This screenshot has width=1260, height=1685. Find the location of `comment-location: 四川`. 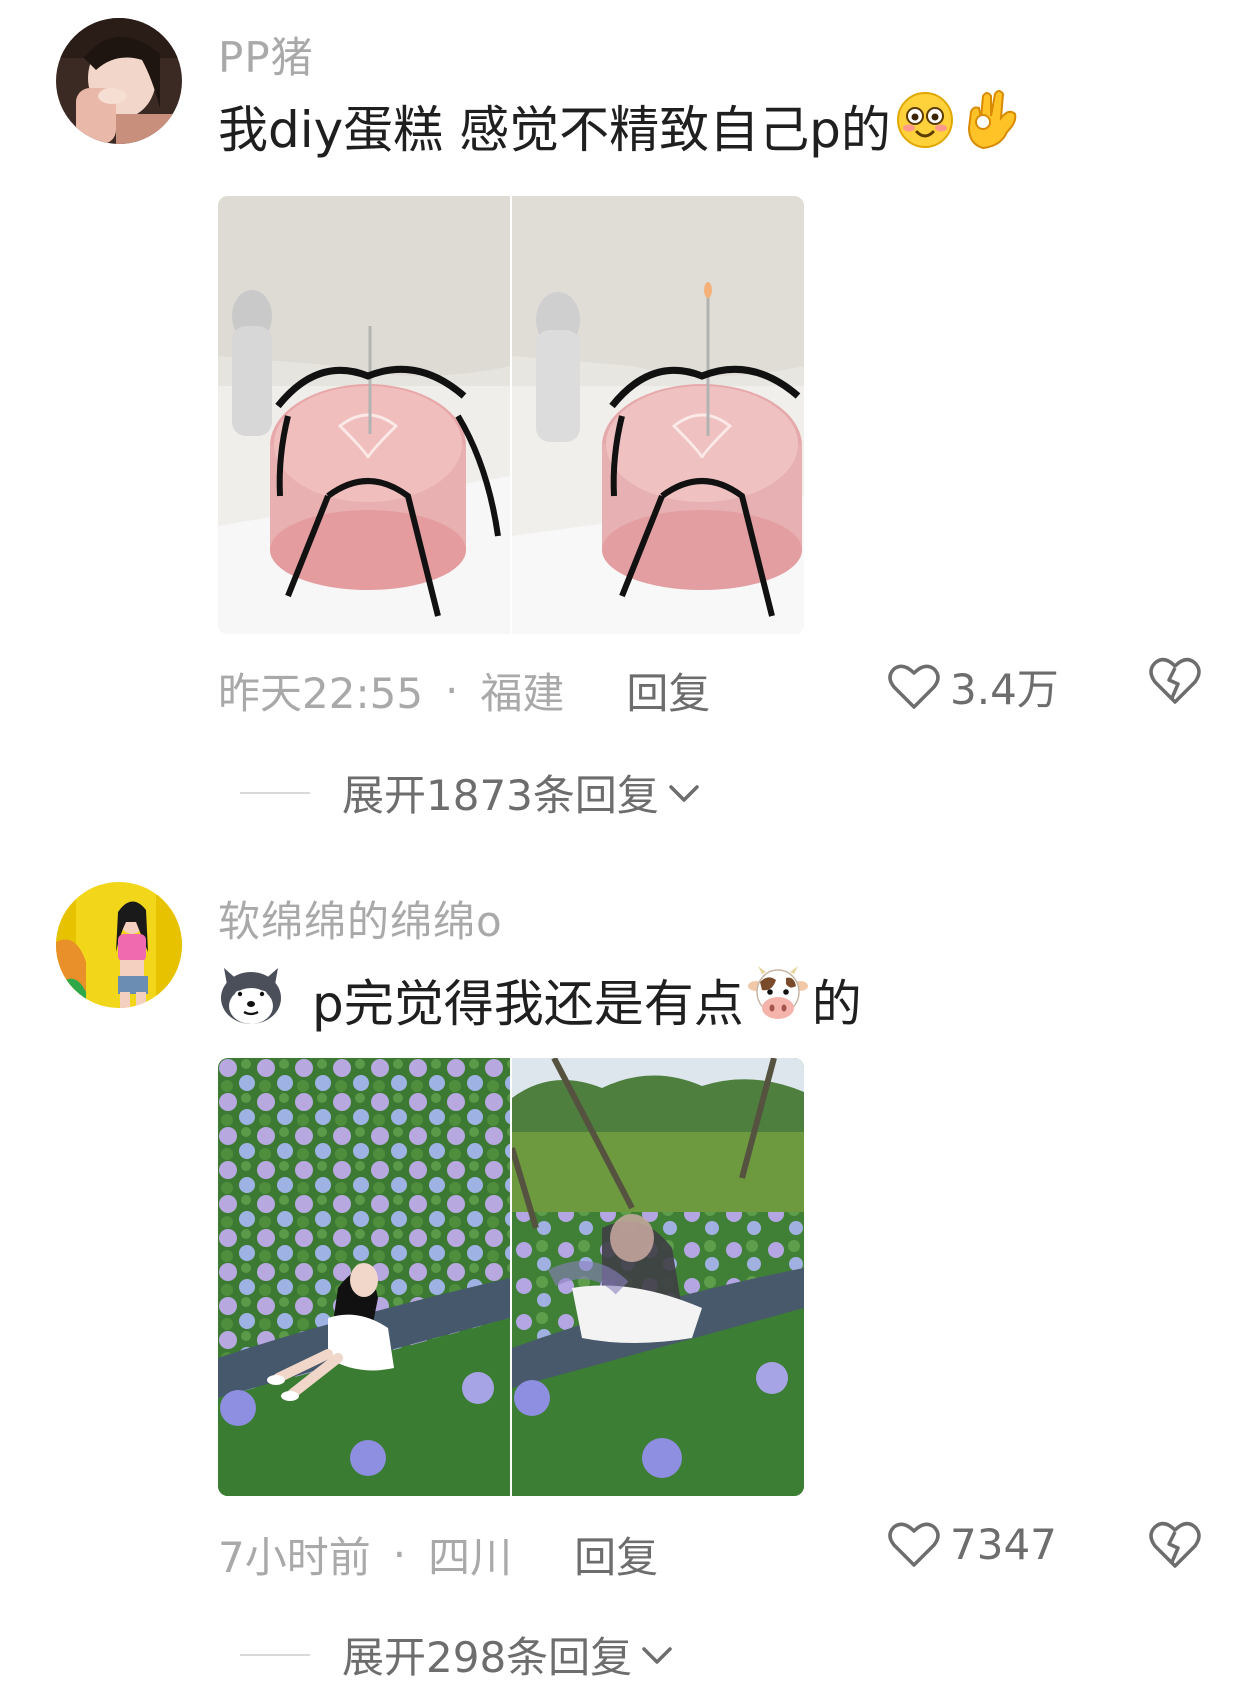

comment-location: 四川 is located at coordinates (470, 1557).